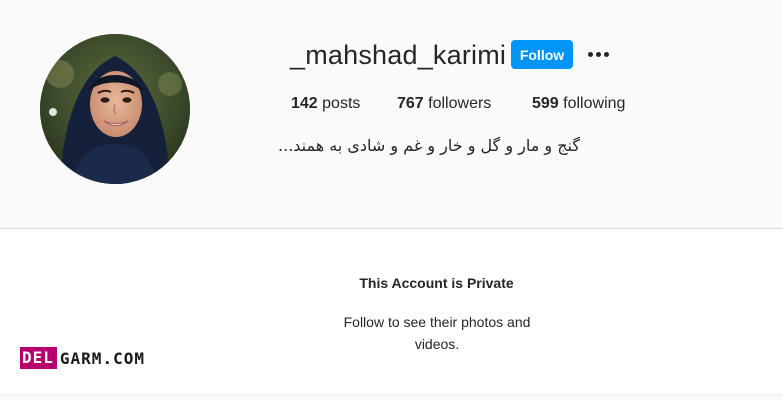 Image resolution: width=783 pixels, height=400 pixels. What do you see at coordinates (341, 103) in the screenshot?
I see `posts-count-label: posts` at bounding box center [341, 103].